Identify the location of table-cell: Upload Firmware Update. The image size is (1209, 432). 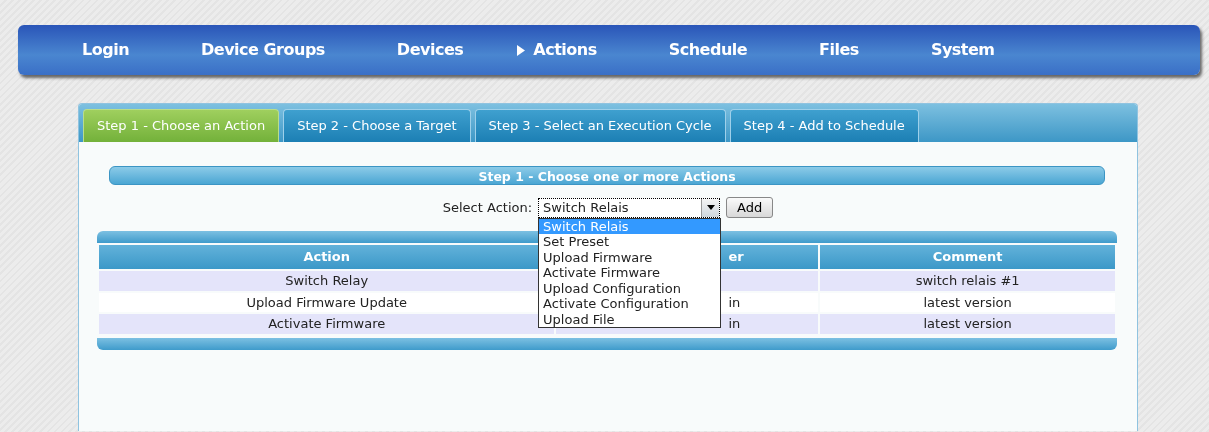
(326, 302).